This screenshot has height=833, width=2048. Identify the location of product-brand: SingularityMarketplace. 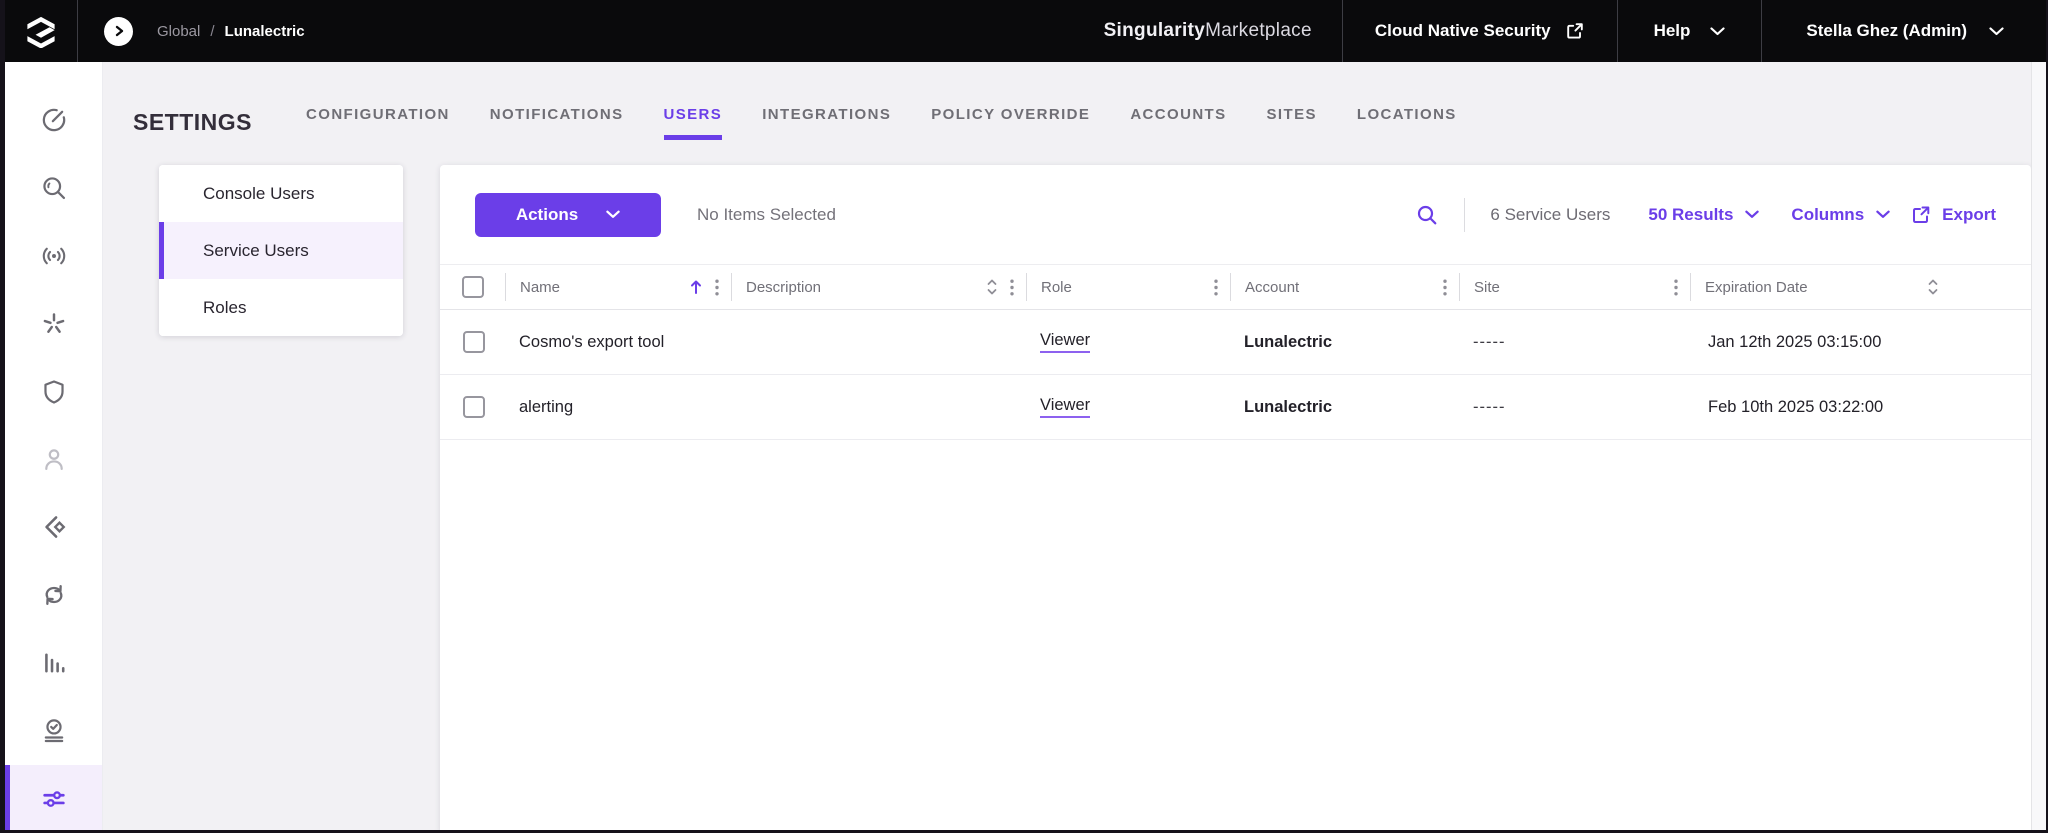
(1208, 31).